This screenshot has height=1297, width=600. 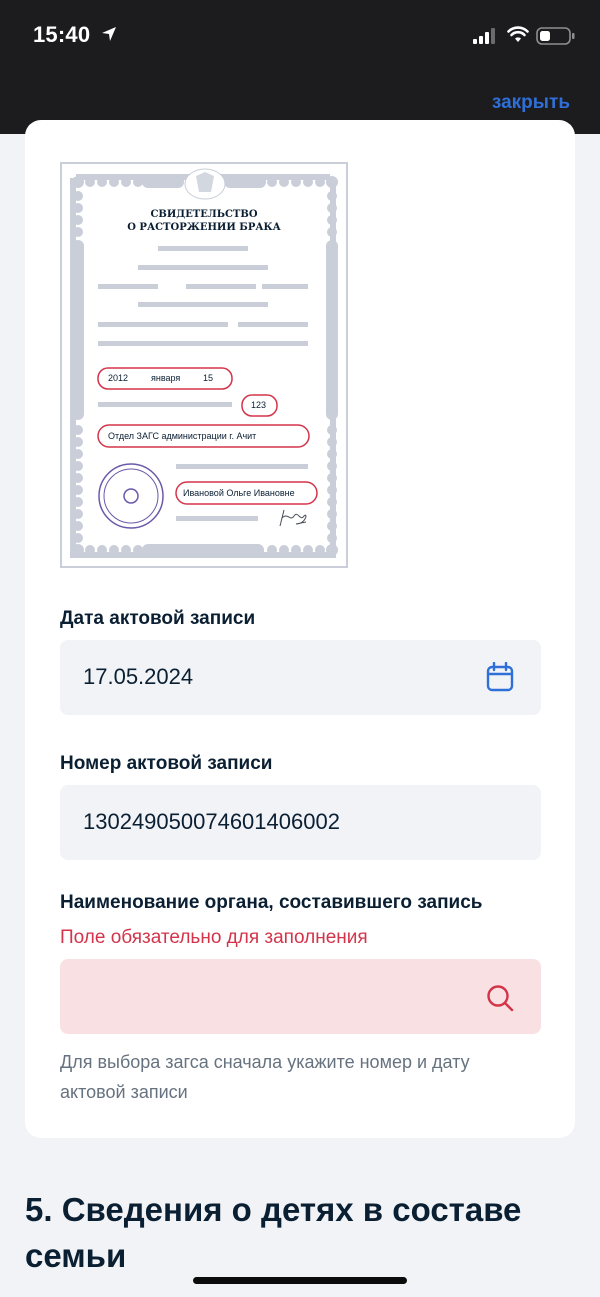 I want to click on authority-label: Наименование органа, составившего запись, so click(x=271, y=902).